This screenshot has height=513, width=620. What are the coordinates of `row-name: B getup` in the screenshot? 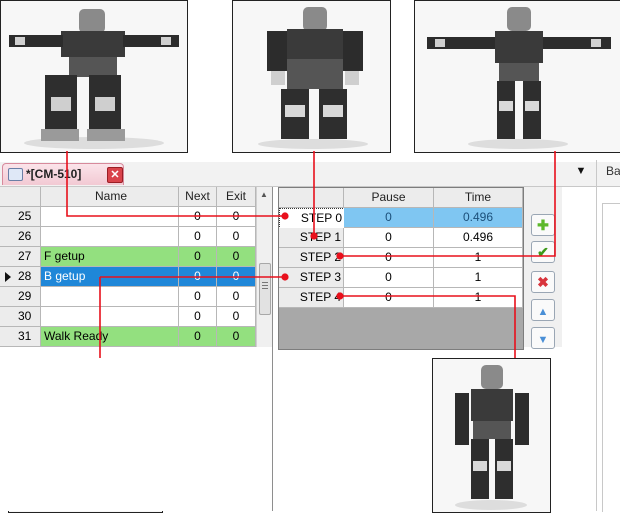 It's located at (110, 277).